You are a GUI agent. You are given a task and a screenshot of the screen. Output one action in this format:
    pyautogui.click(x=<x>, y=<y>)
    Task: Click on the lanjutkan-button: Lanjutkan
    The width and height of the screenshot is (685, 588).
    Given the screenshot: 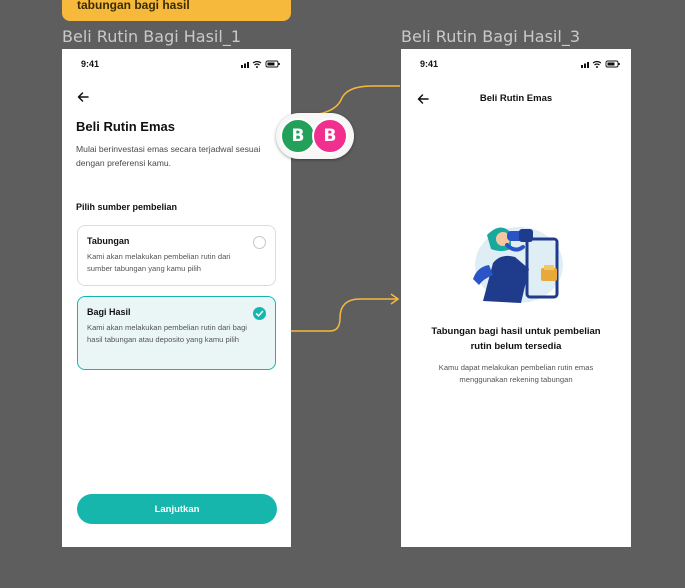 What is the action you would take?
    pyautogui.click(x=177, y=509)
    